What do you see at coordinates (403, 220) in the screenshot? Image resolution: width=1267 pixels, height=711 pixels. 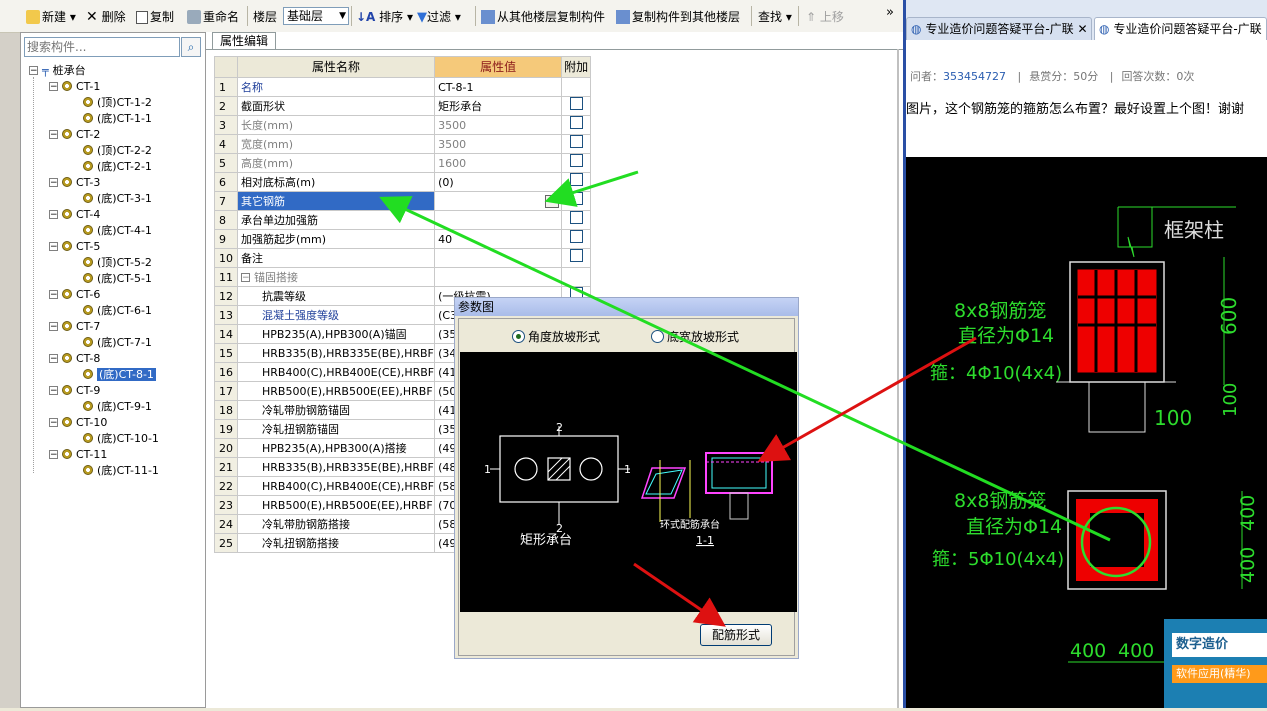 I see `table-row: 8 承台单边加强筋` at bounding box center [403, 220].